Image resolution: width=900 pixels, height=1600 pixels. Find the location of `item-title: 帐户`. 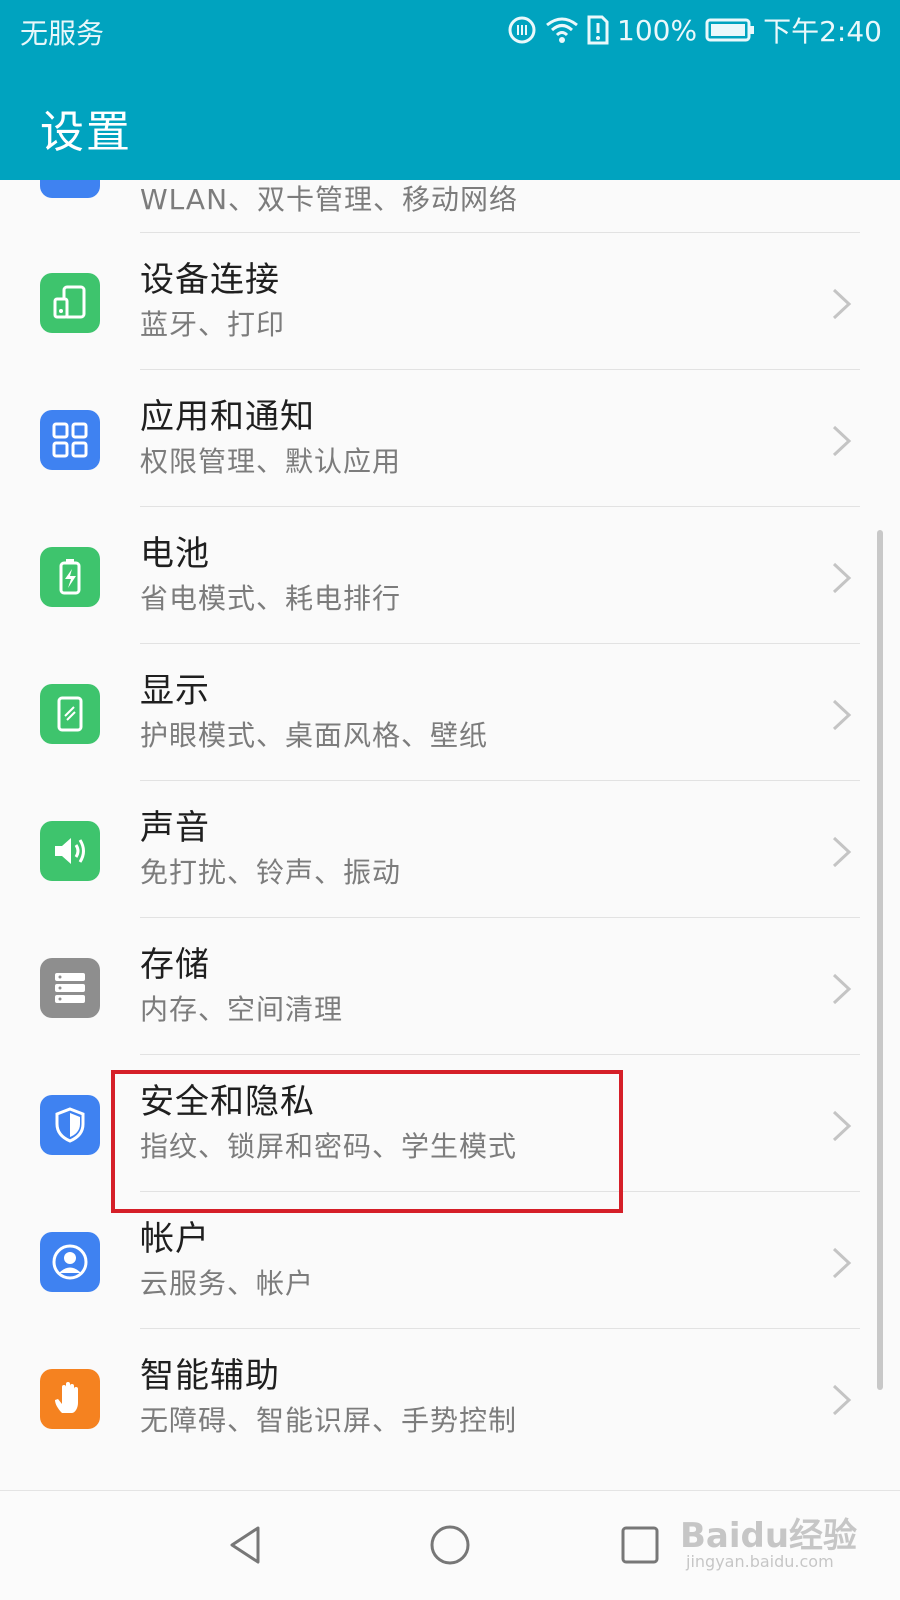

item-title: 帐户 is located at coordinates (175, 1239).